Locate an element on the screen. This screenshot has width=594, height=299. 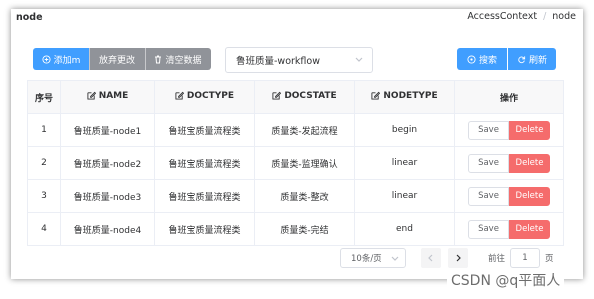
discard-changes-button: 放弃更改 is located at coordinates (117, 59).